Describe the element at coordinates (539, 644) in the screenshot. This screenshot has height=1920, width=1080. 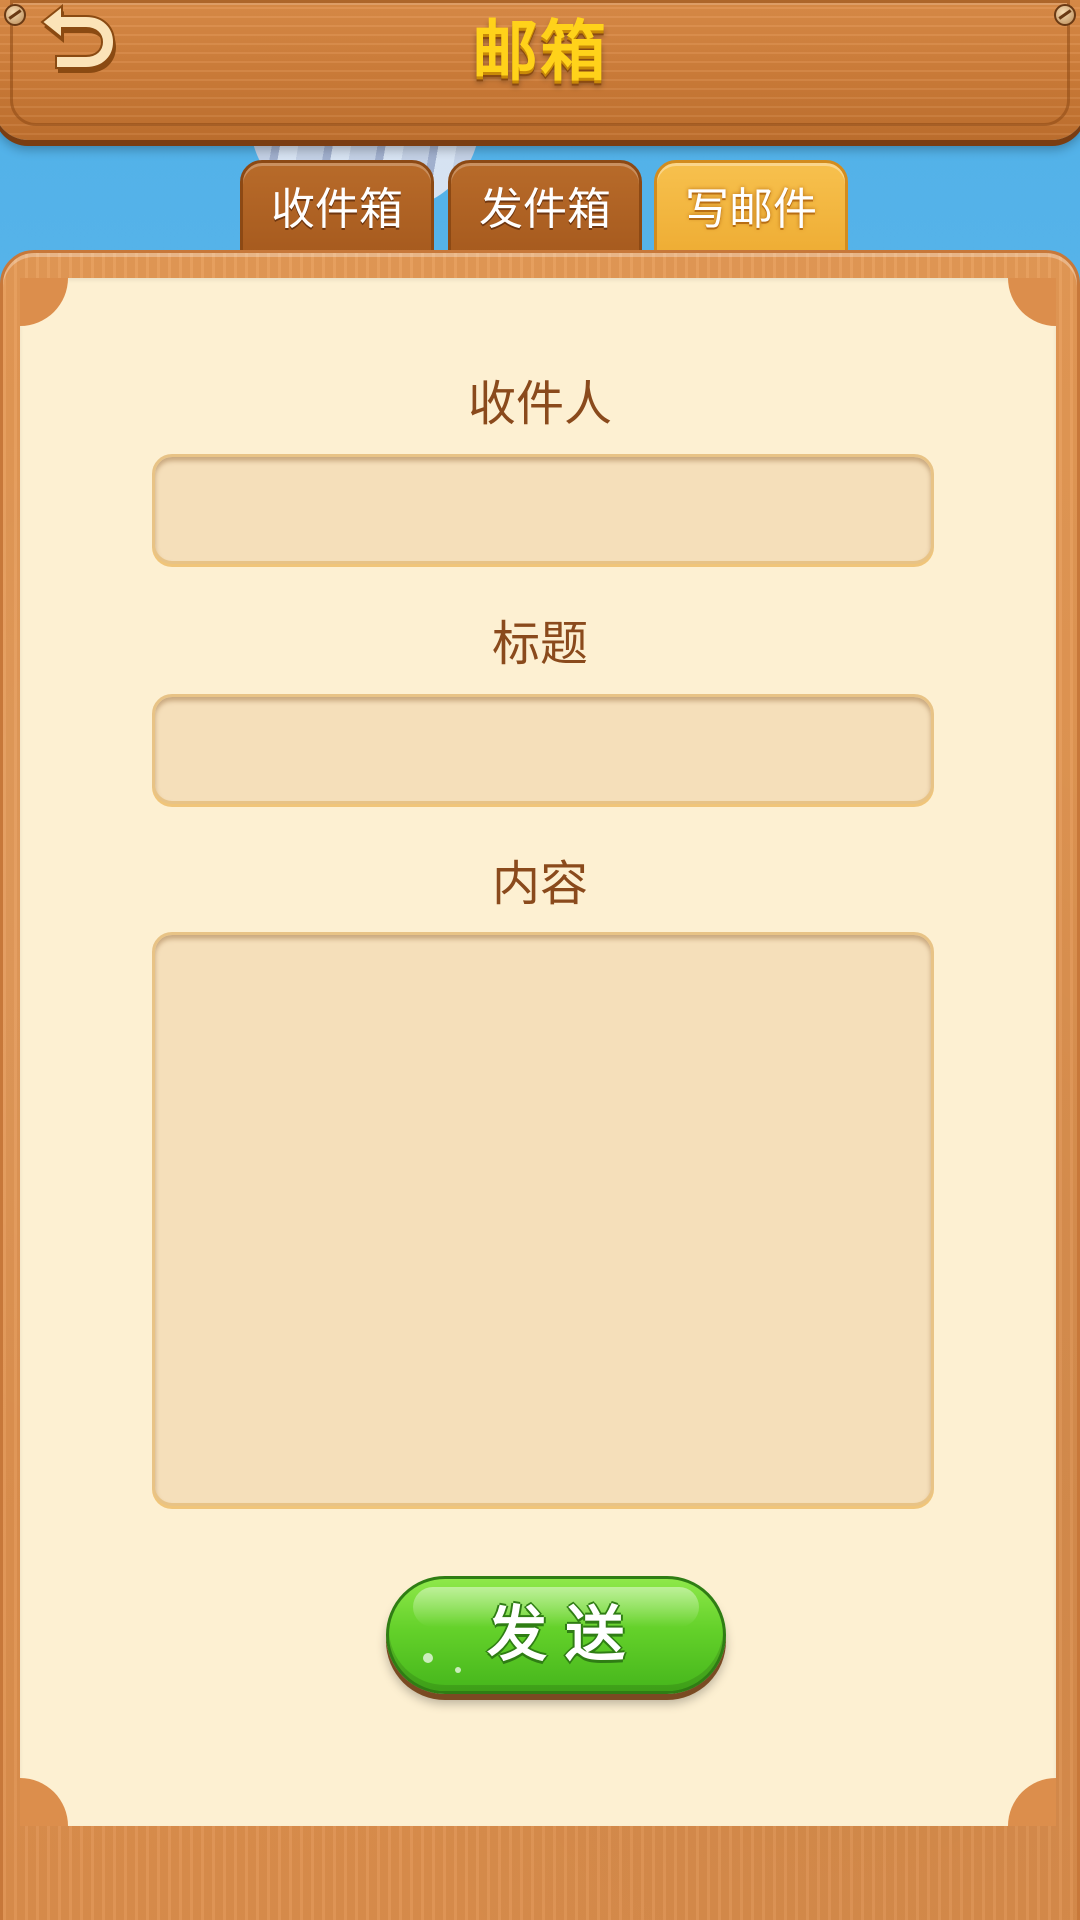
I see `title-label: 标题` at that location.